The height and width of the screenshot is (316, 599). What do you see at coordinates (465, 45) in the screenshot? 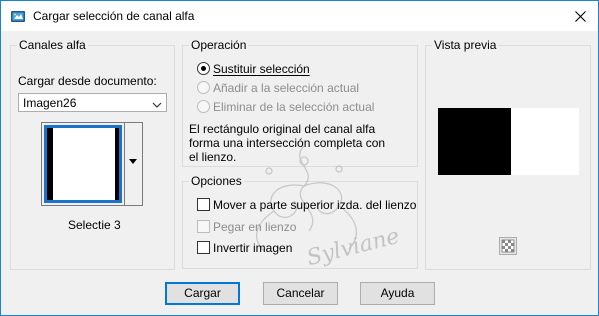
I see `preview-group-title: Vista previa` at bounding box center [465, 45].